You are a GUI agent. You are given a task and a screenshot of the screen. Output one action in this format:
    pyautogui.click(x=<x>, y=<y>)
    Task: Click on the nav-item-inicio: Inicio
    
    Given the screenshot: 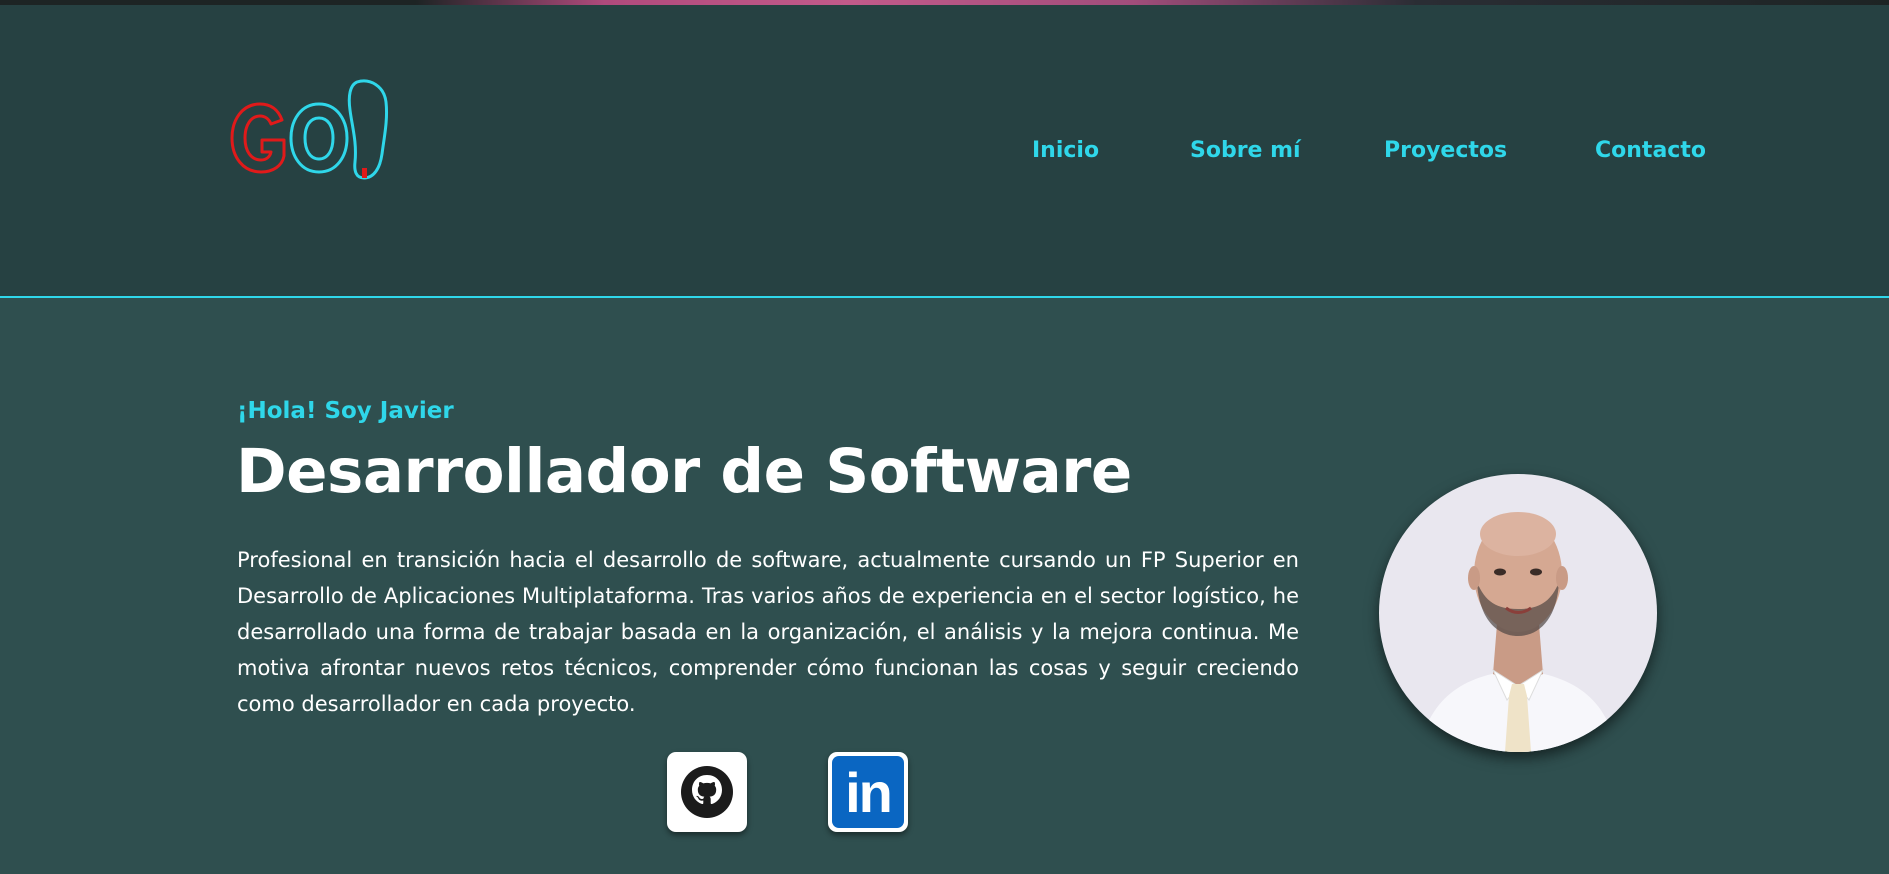 What is the action you would take?
    pyautogui.click(x=1065, y=150)
    